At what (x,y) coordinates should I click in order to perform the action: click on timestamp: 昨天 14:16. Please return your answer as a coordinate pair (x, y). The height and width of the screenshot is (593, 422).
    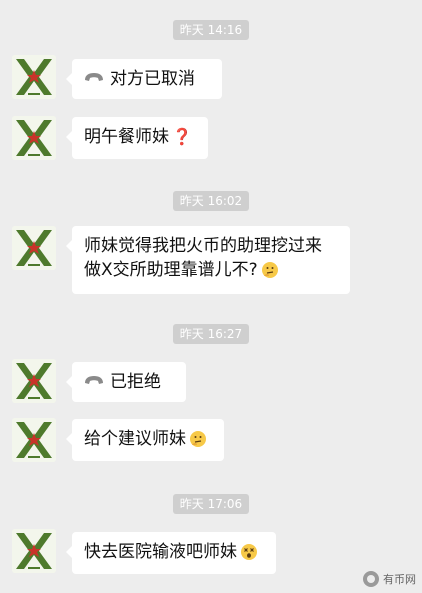
    Looking at the image, I should click on (211, 29).